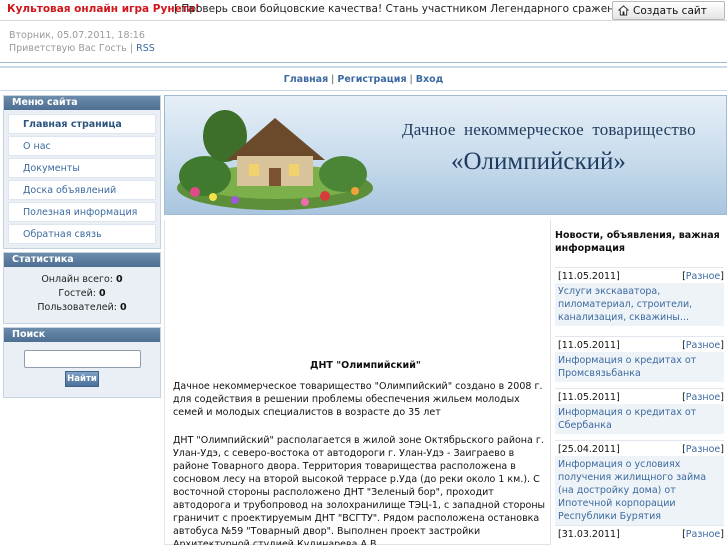 The height and width of the screenshot is (545, 727). I want to click on create-site-label: Создать сайт, so click(670, 10).